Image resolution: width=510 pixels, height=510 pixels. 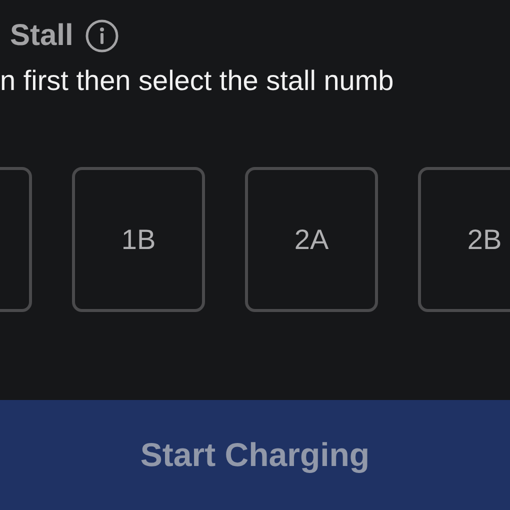 What do you see at coordinates (197, 80) in the screenshot?
I see `instruction-text: n first then select the stall numb` at bounding box center [197, 80].